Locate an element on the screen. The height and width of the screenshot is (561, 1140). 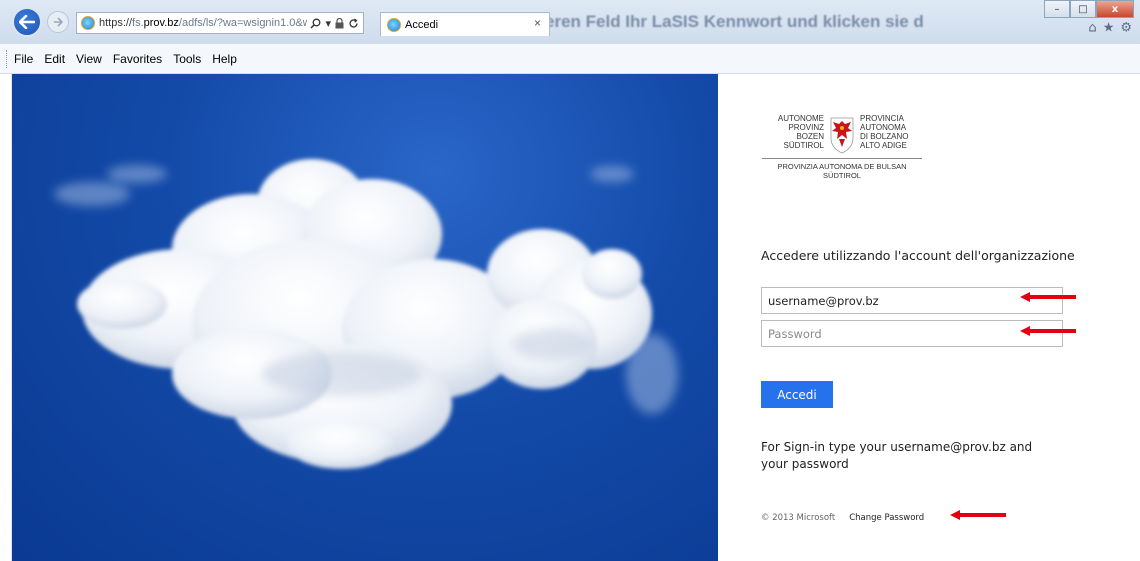
tab-close-button: × is located at coordinates (537, 23).